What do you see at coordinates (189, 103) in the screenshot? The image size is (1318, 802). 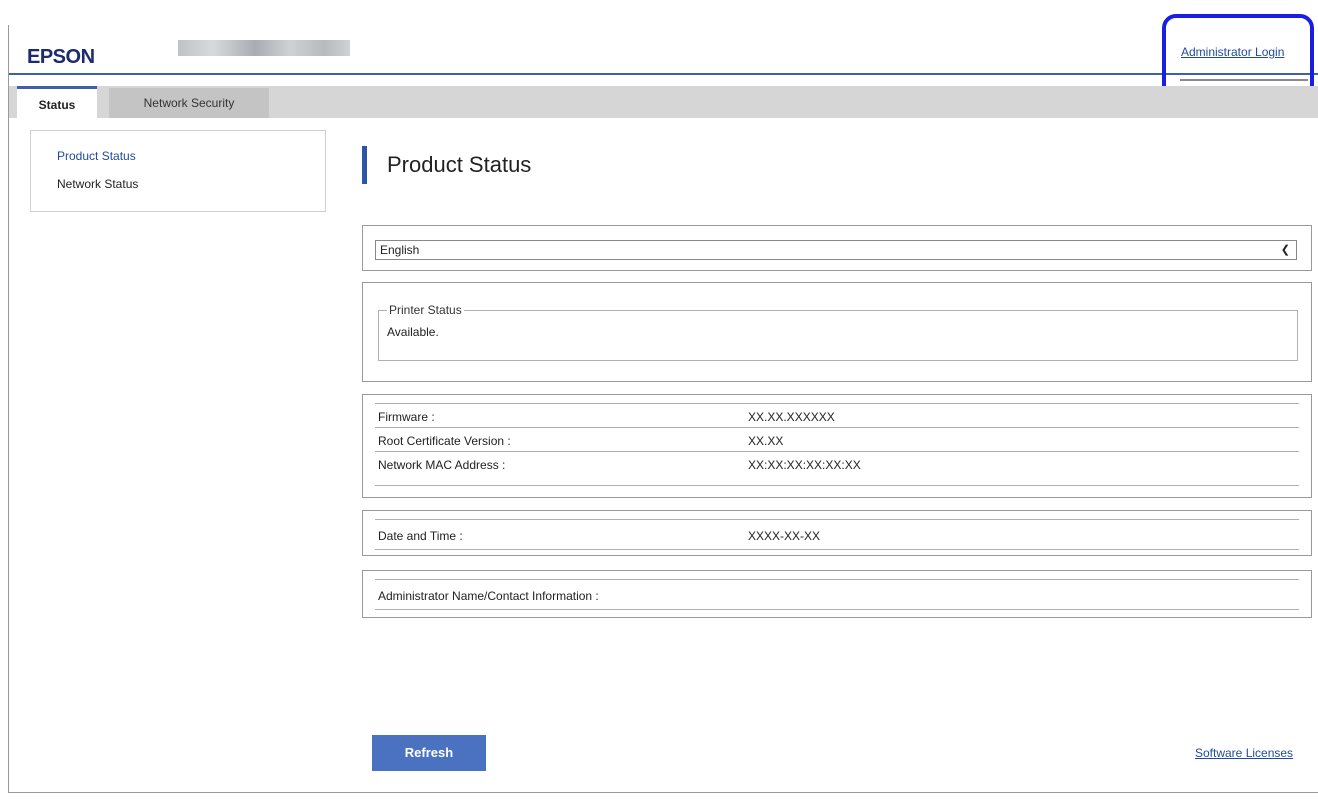 I see `tab-network-security: Network Security` at bounding box center [189, 103].